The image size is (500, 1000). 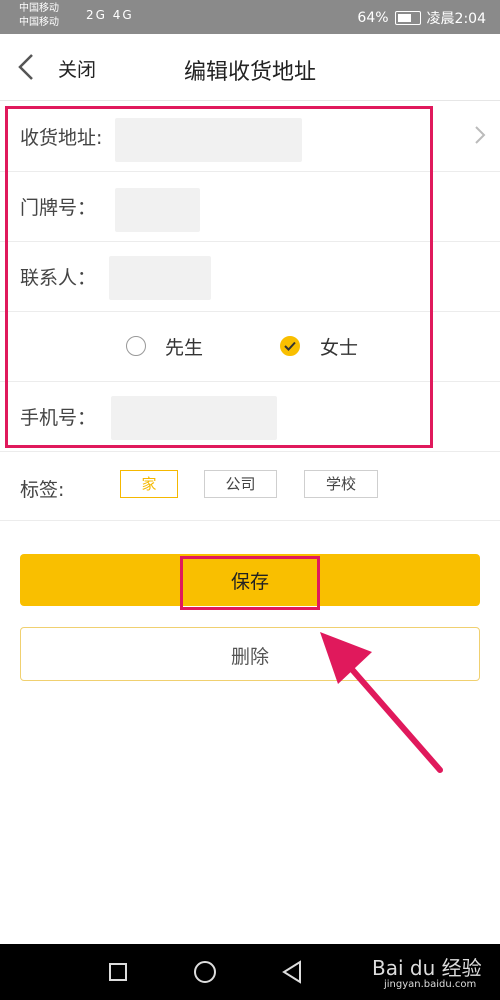 What do you see at coordinates (118, 972) in the screenshot?
I see `recents-icon` at bounding box center [118, 972].